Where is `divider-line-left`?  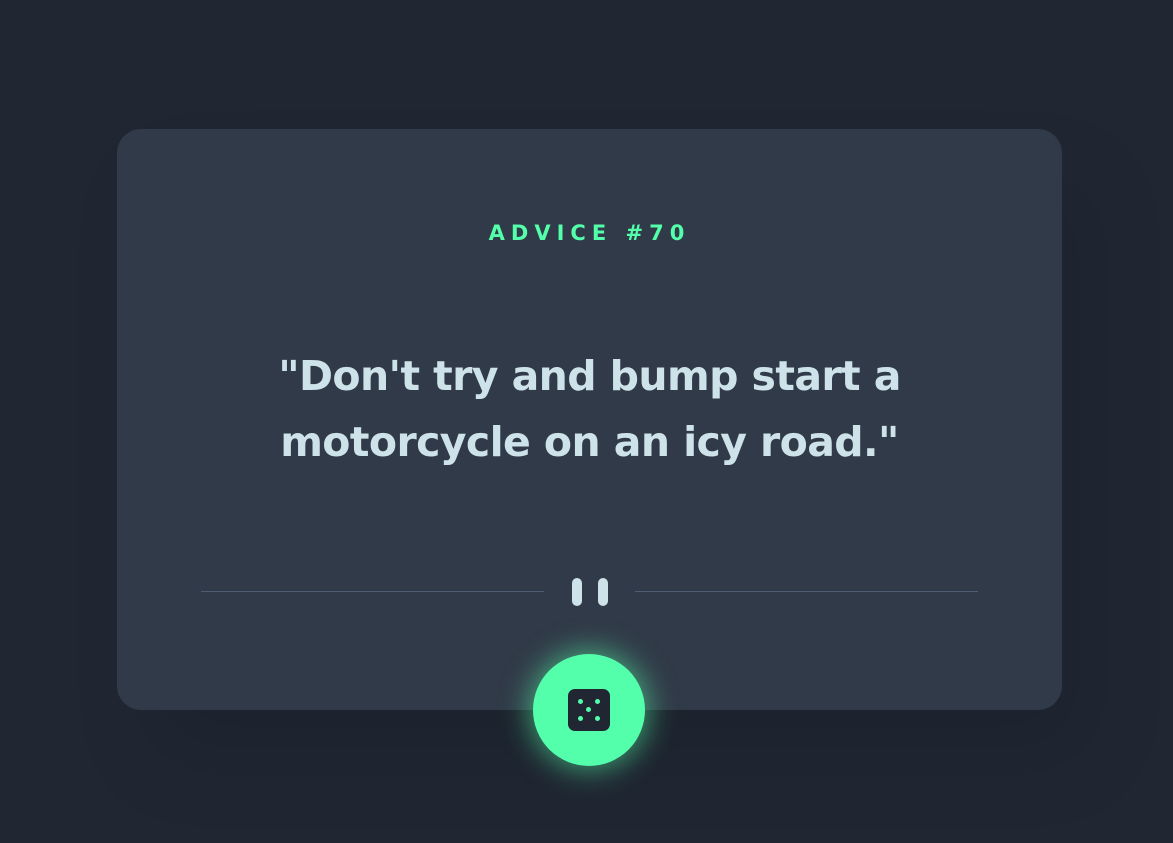 divider-line-left is located at coordinates (372, 591).